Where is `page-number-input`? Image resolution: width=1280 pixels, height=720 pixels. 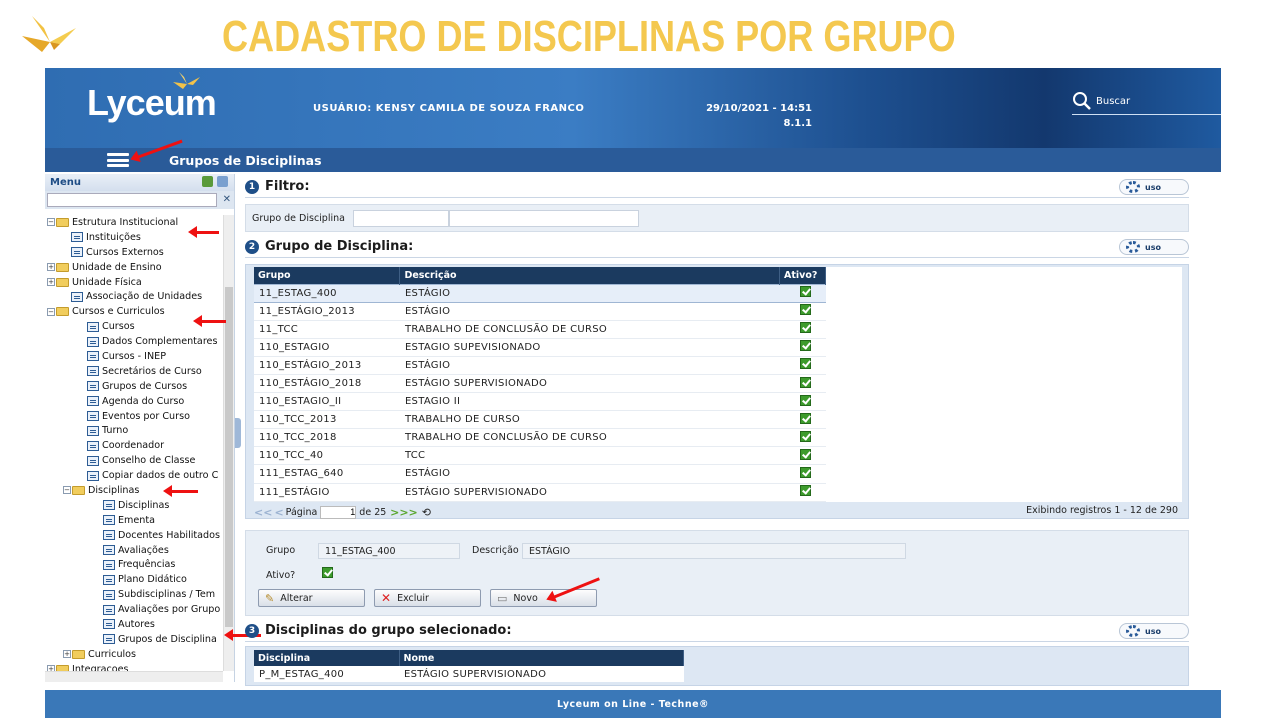 page-number-input is located at coordinates (338, 512).